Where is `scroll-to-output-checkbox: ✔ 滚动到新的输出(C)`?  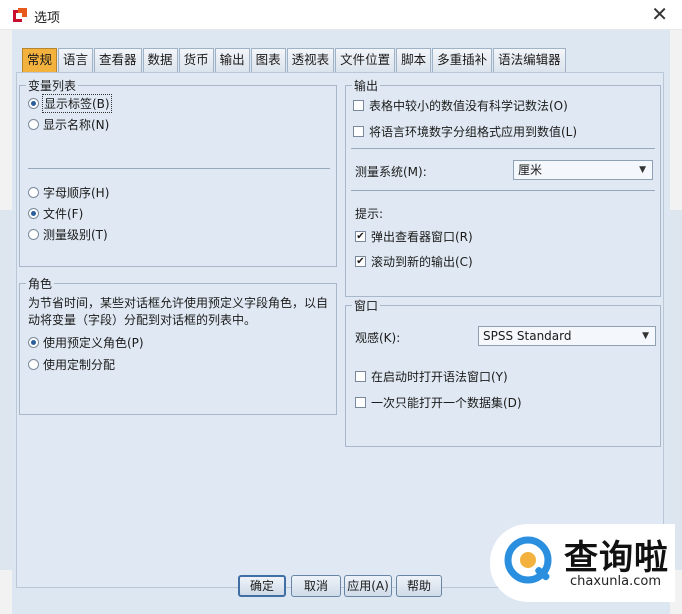 scroll-to-output-checkbox: ✔ 滚动到新的输出(C) is located at coordinates (414, 261).